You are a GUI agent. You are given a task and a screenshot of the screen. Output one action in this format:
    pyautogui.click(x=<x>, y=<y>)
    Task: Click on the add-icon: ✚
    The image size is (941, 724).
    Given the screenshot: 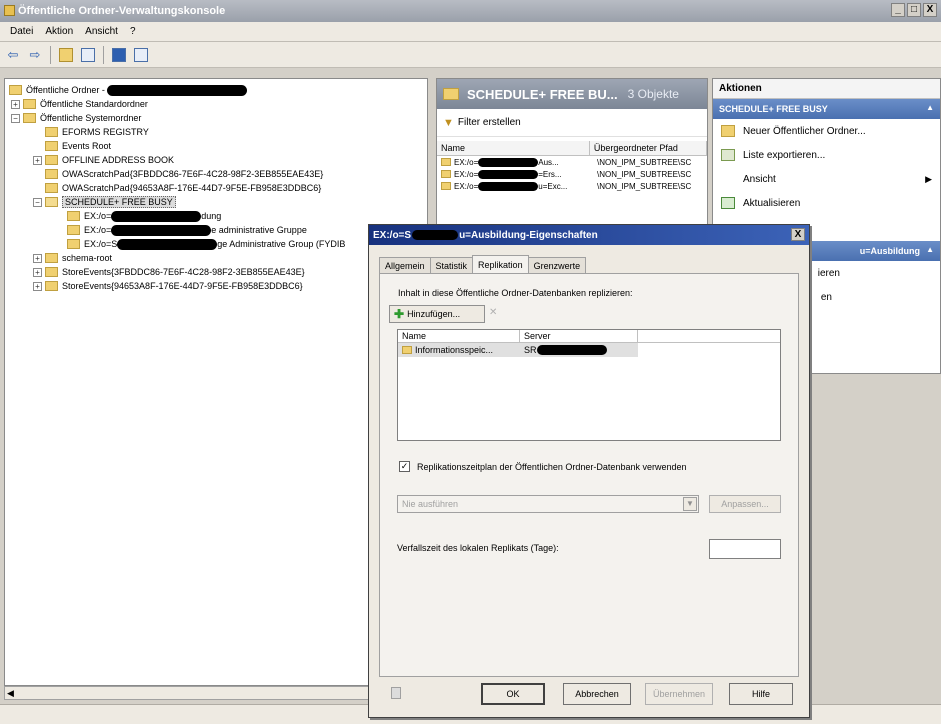 What is the action you would take?
    pyautogui.click(x=399, y=314)
    